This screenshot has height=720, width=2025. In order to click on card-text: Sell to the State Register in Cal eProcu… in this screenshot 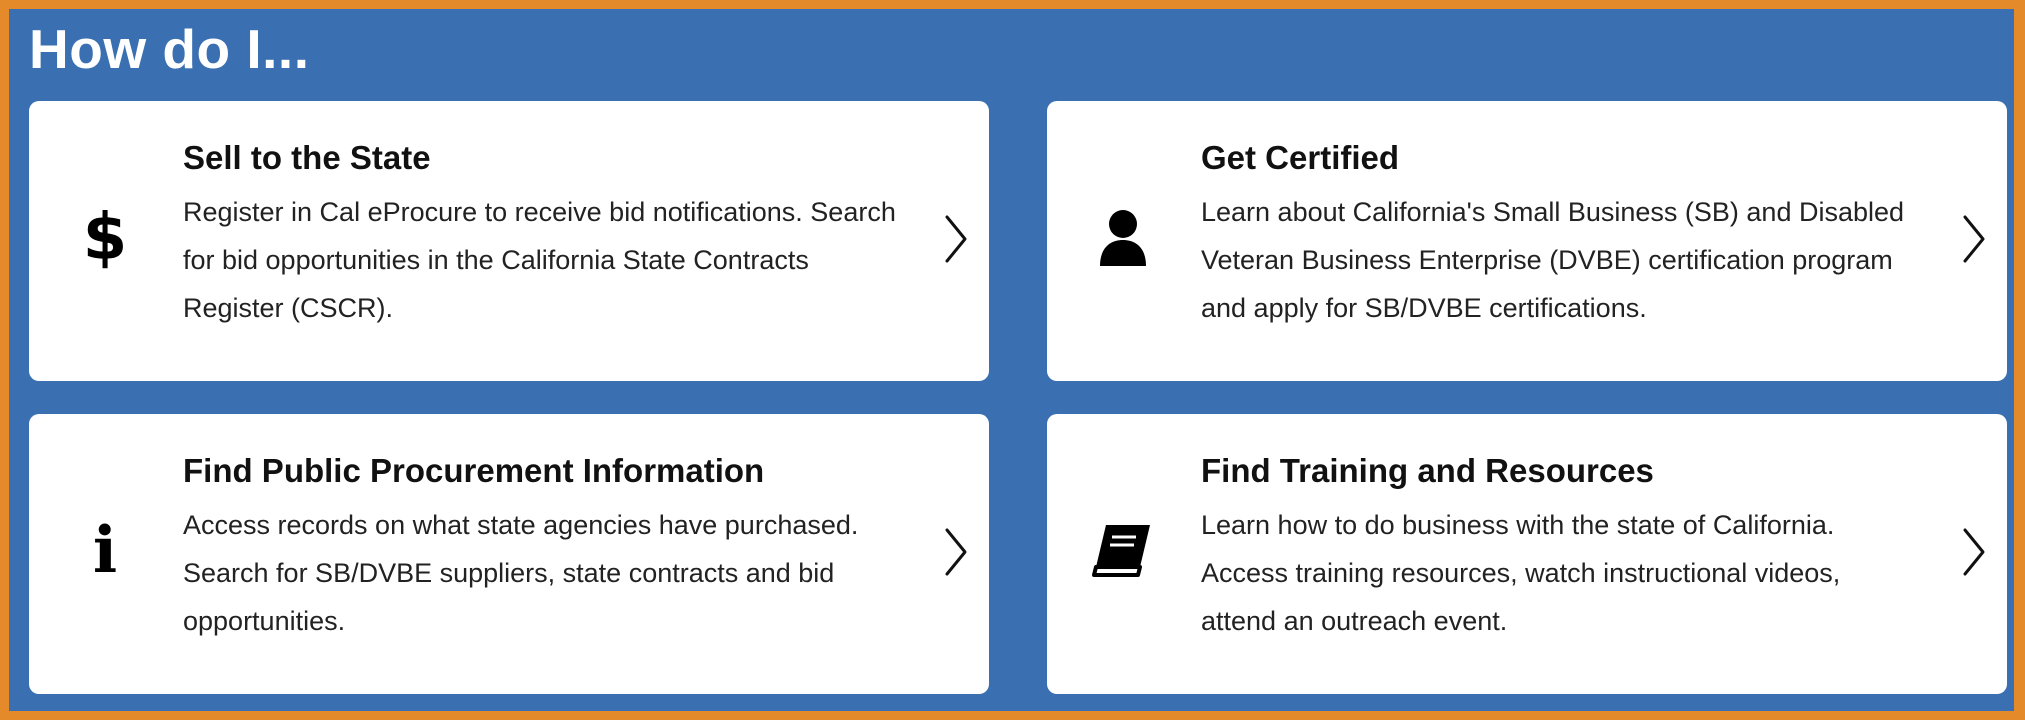, I will do `click(543, 234)`.